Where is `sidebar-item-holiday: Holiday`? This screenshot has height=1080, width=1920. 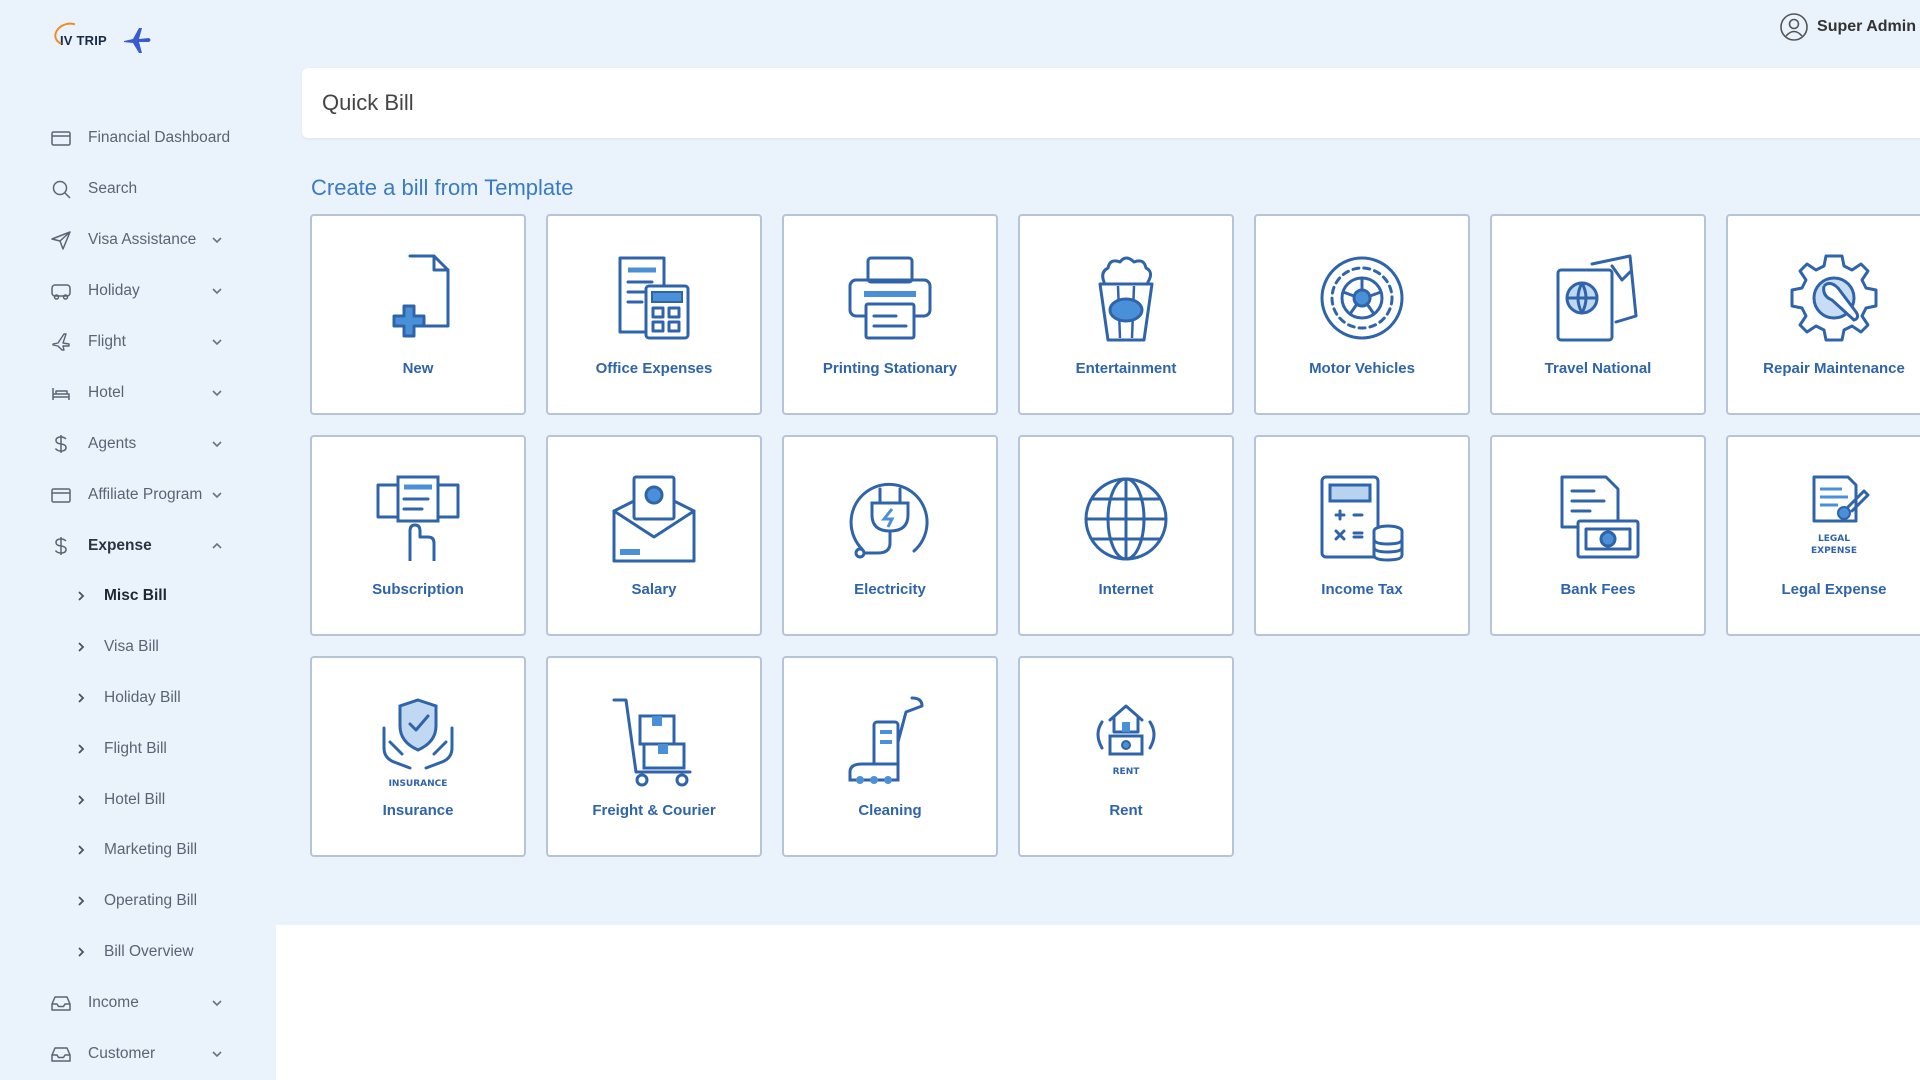 sidebar-item-holiday: Holiday is located at coordinates (138, 290).